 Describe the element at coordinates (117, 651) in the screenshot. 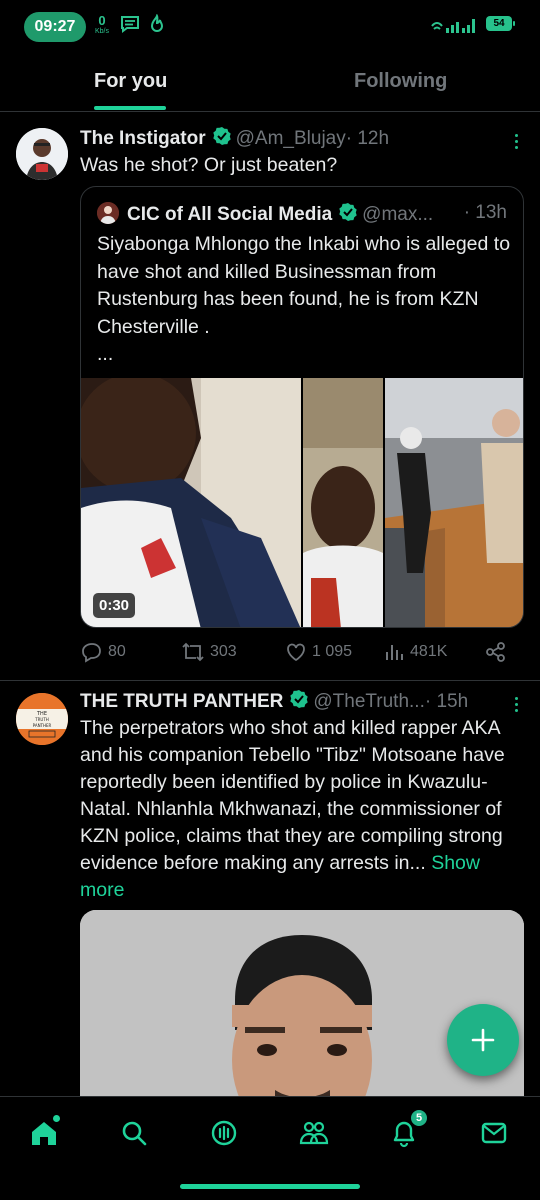

I see `reply-count: 80` at that location.